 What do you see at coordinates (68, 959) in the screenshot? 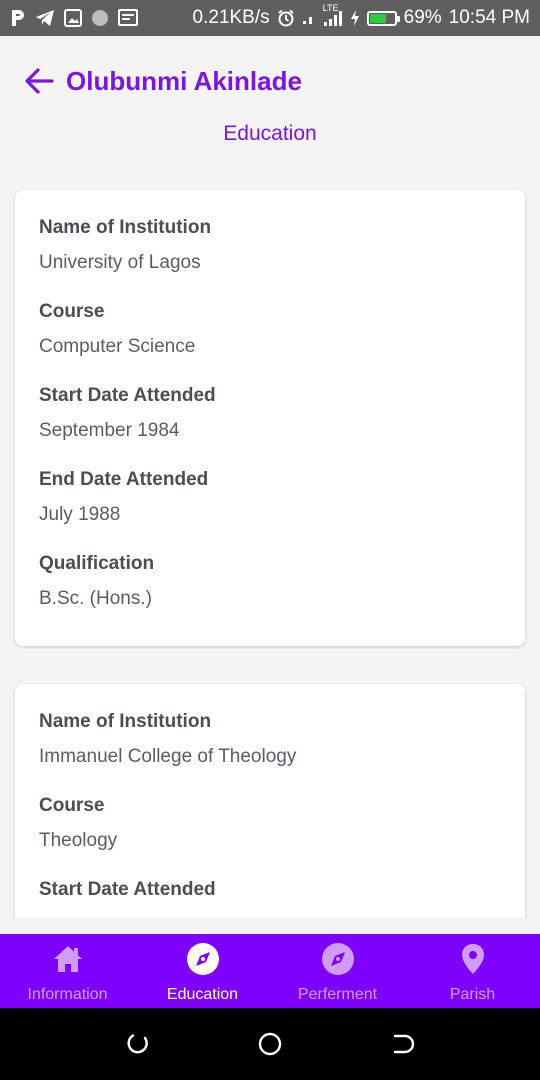
I see `home-icon` at bounding box center [68, 959].